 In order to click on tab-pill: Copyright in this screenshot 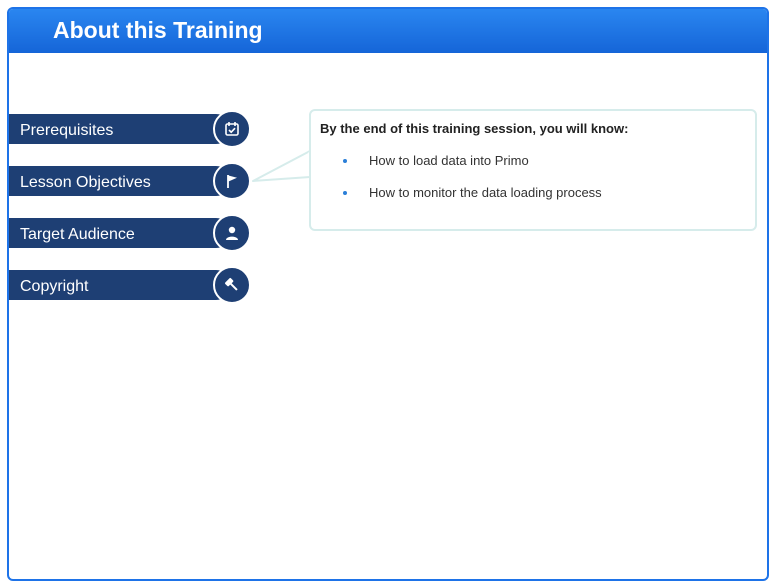, I will do `click(120, 285)`.